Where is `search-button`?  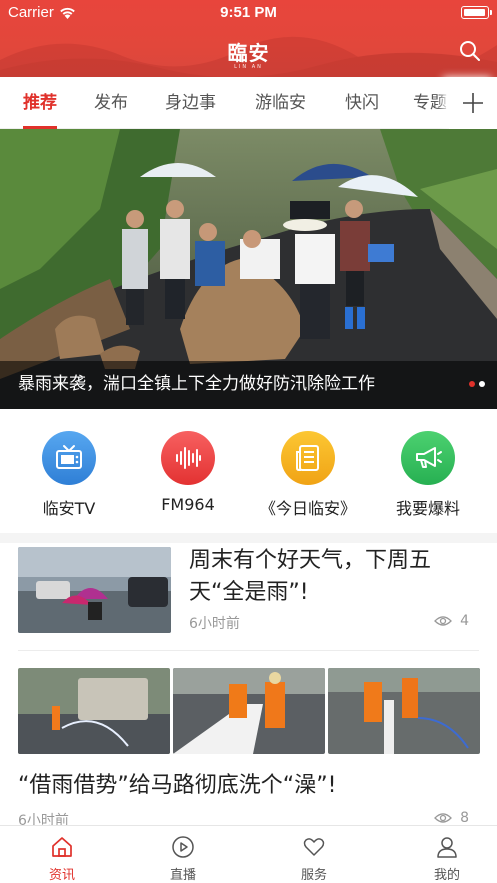 search-button is located at coordinates (470, 51).